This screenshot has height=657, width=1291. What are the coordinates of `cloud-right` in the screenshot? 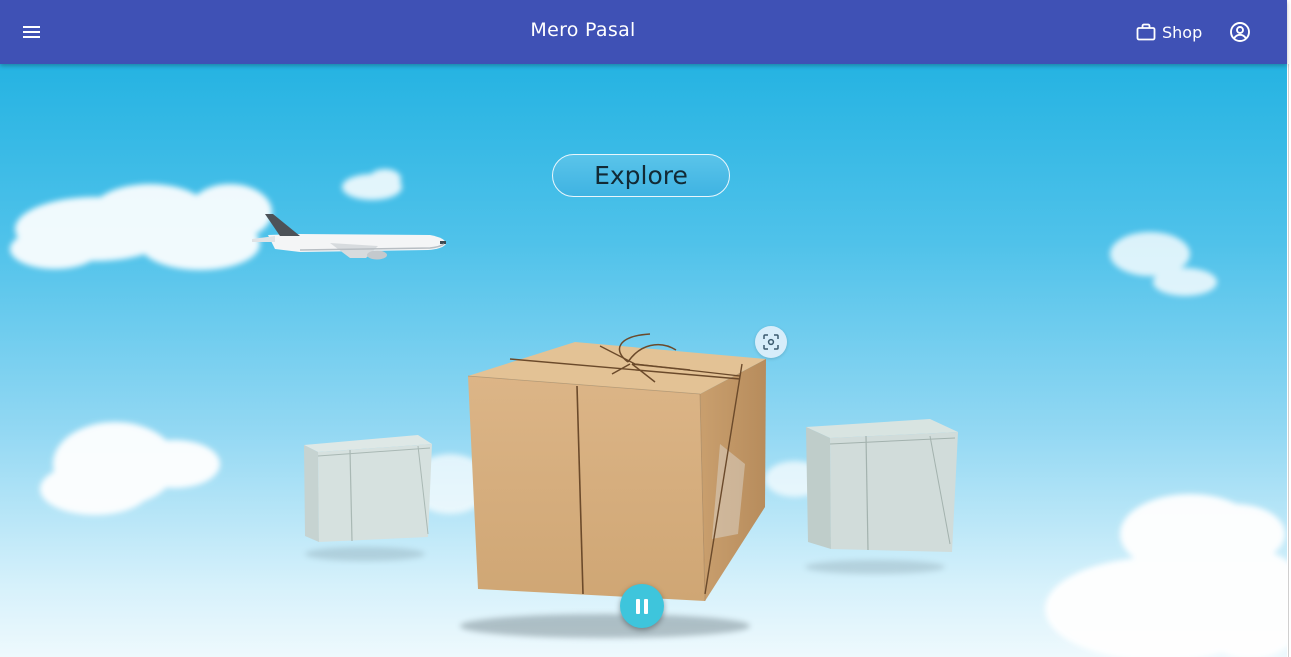 It's located at (1163, 264).